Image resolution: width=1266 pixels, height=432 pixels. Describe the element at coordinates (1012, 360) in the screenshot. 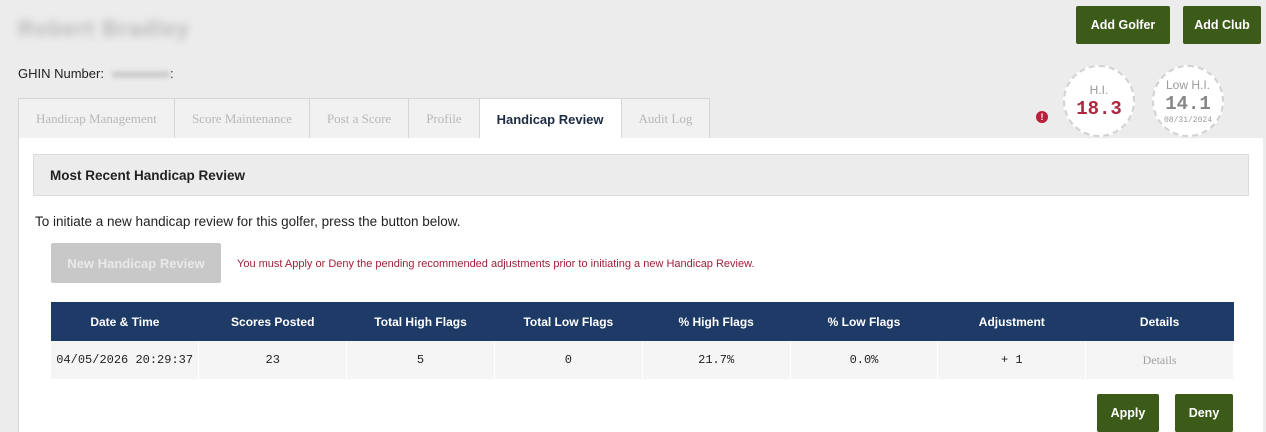

I see `cell-adjustment: + 1` at that location.